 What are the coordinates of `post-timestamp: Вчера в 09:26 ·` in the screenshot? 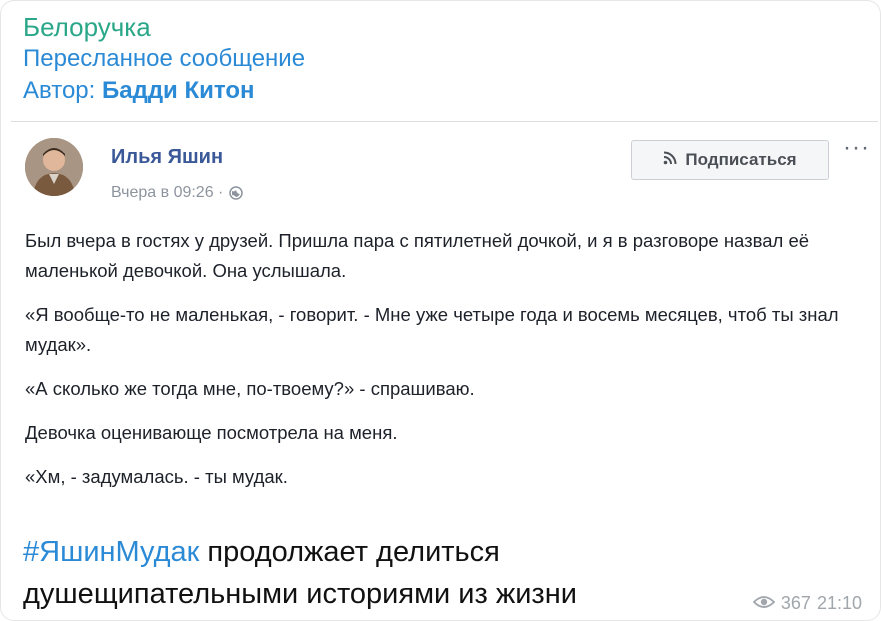 It's located at (167, 193).